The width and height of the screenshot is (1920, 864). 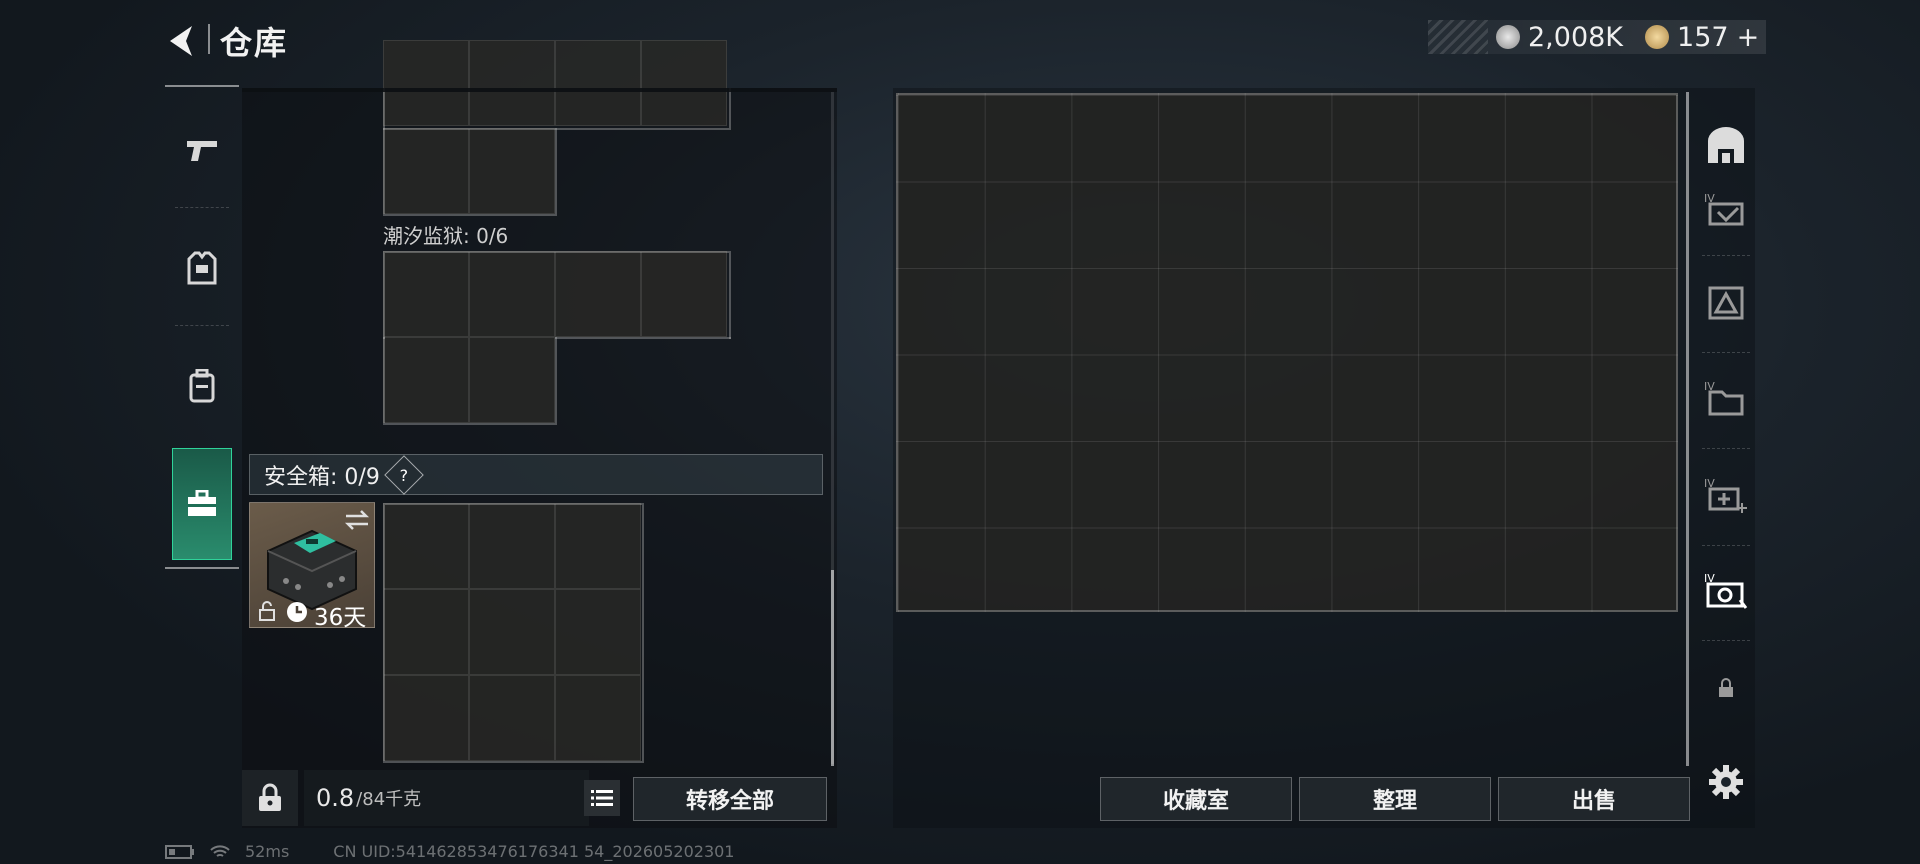 What do you see at coordinates (539, 90) in the screenshot?
I see `panel-top-mask` at bounding box center [539, 90].